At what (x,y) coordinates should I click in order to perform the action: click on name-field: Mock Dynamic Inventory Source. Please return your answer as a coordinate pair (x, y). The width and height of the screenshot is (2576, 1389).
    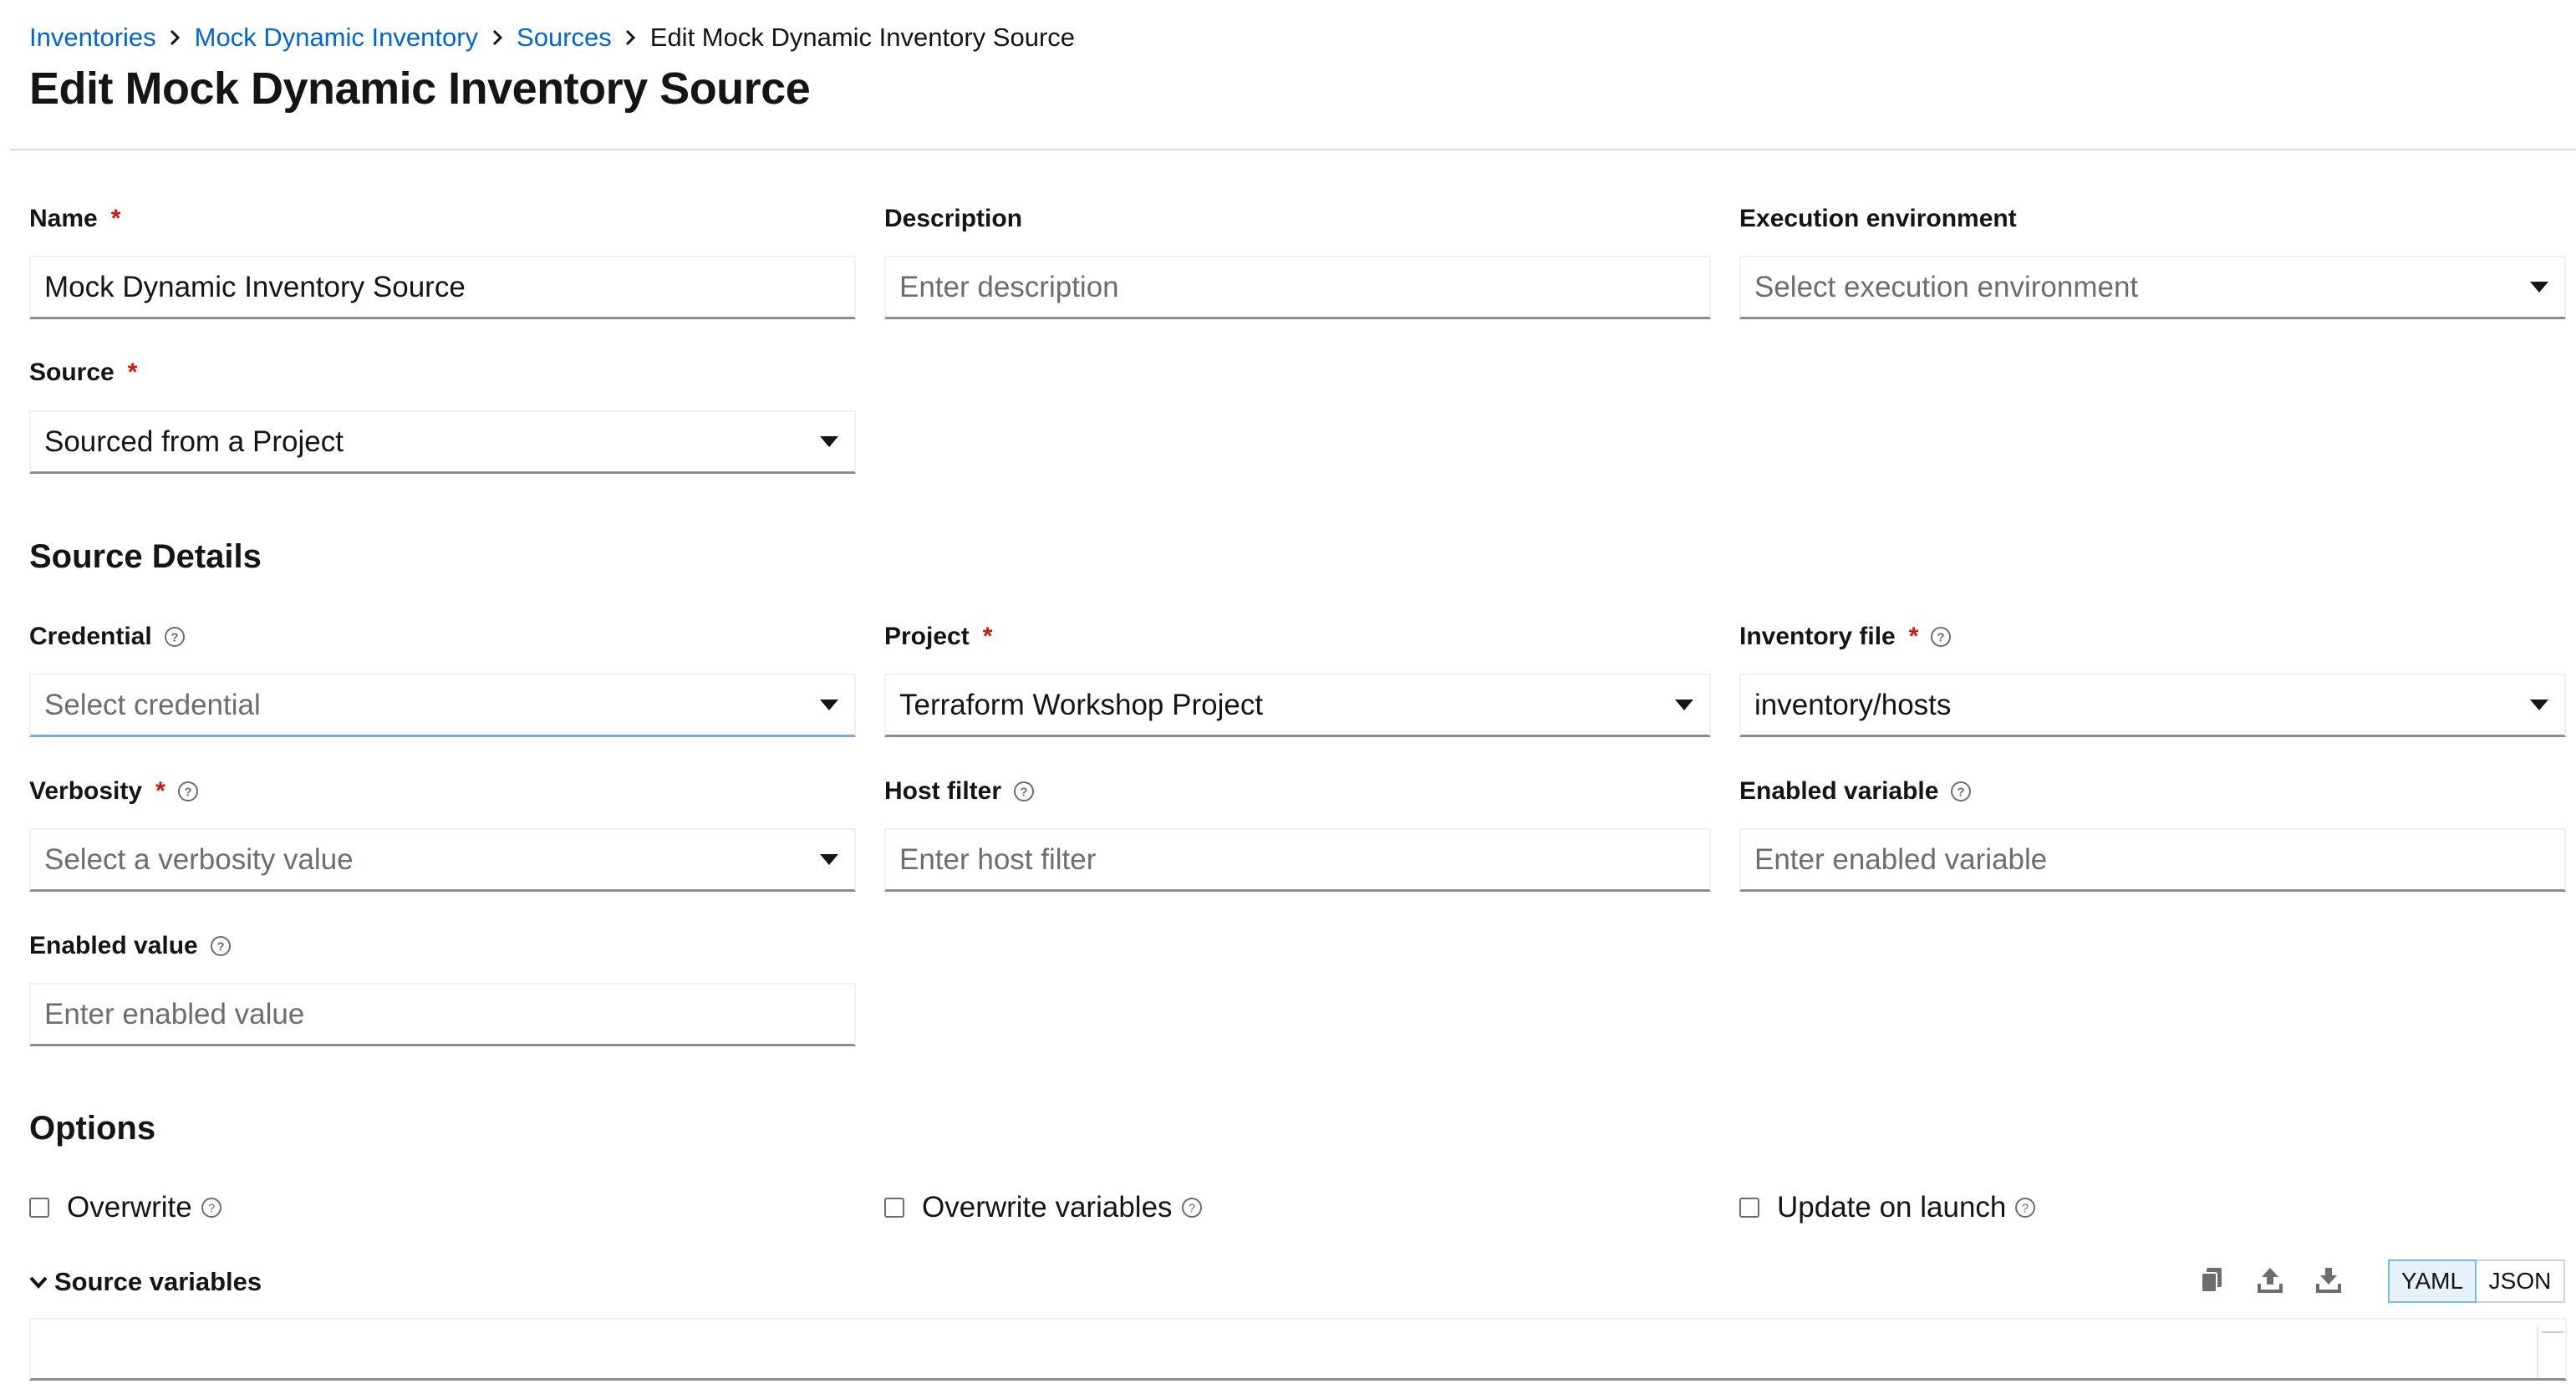
    Looking at the image, I should click on (442, 287).